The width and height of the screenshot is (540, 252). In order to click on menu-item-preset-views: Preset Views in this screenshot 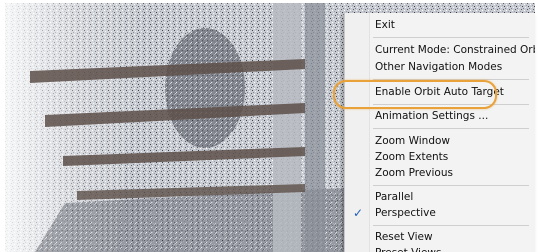, I will do `click(440, 248)`.